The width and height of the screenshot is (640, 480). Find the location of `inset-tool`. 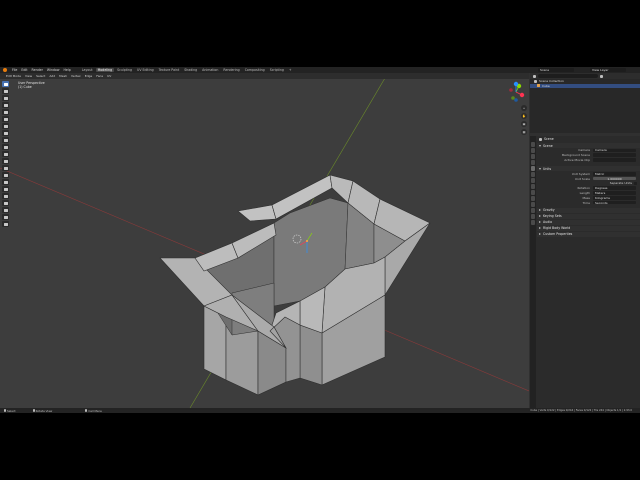

inset-tool is located at coordinates (5, 154).